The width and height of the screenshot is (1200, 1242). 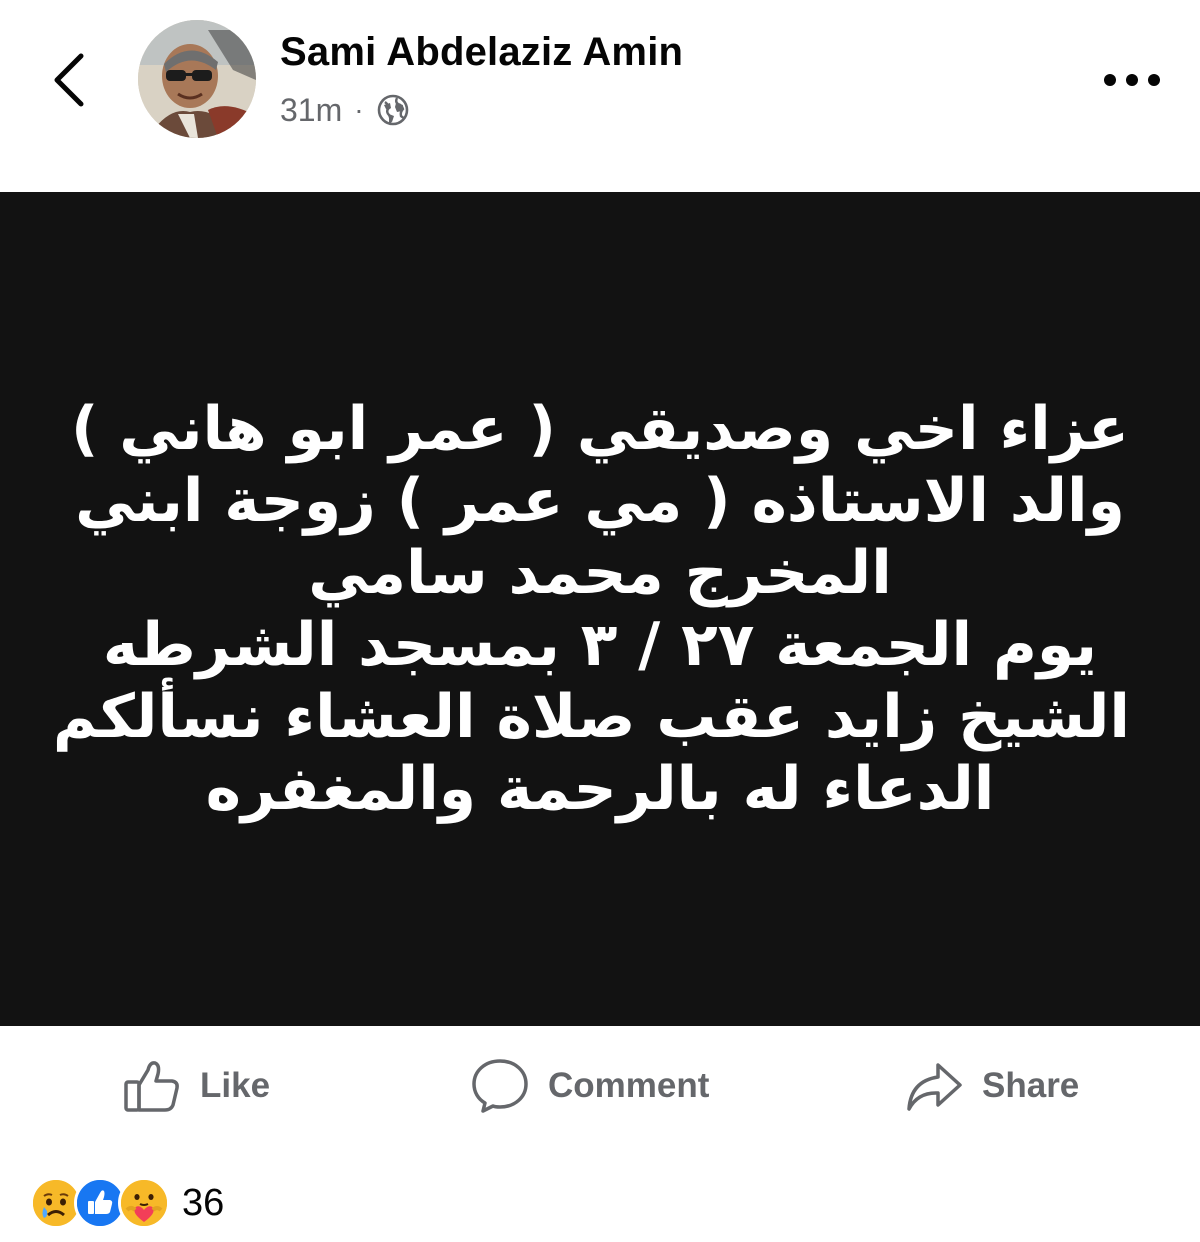 I want to click on reactions-summary: 36, so click(x=127, y=1203).